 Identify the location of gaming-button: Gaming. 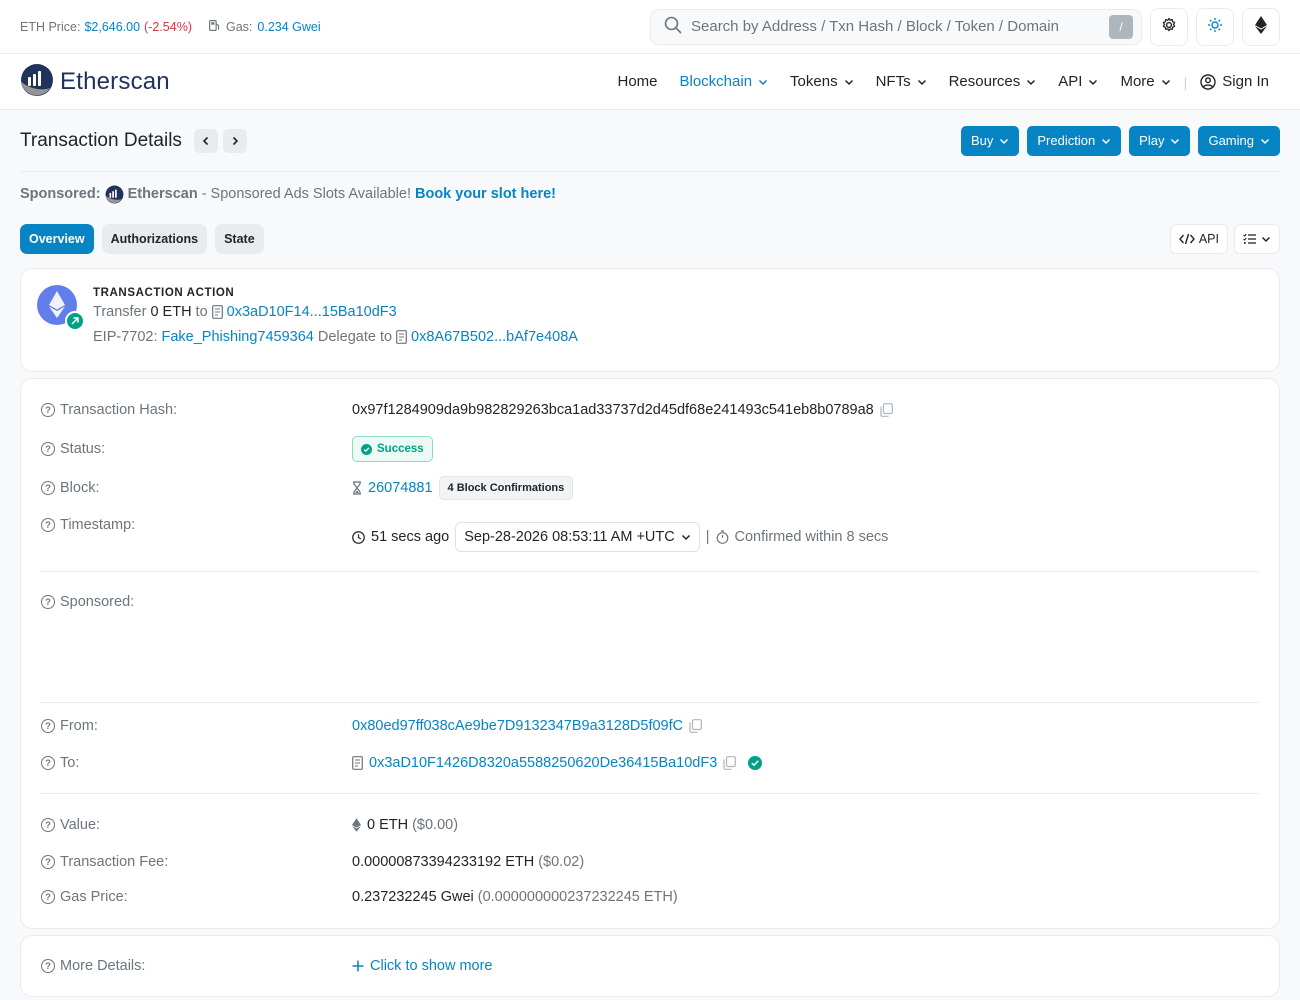
(1239, 140).